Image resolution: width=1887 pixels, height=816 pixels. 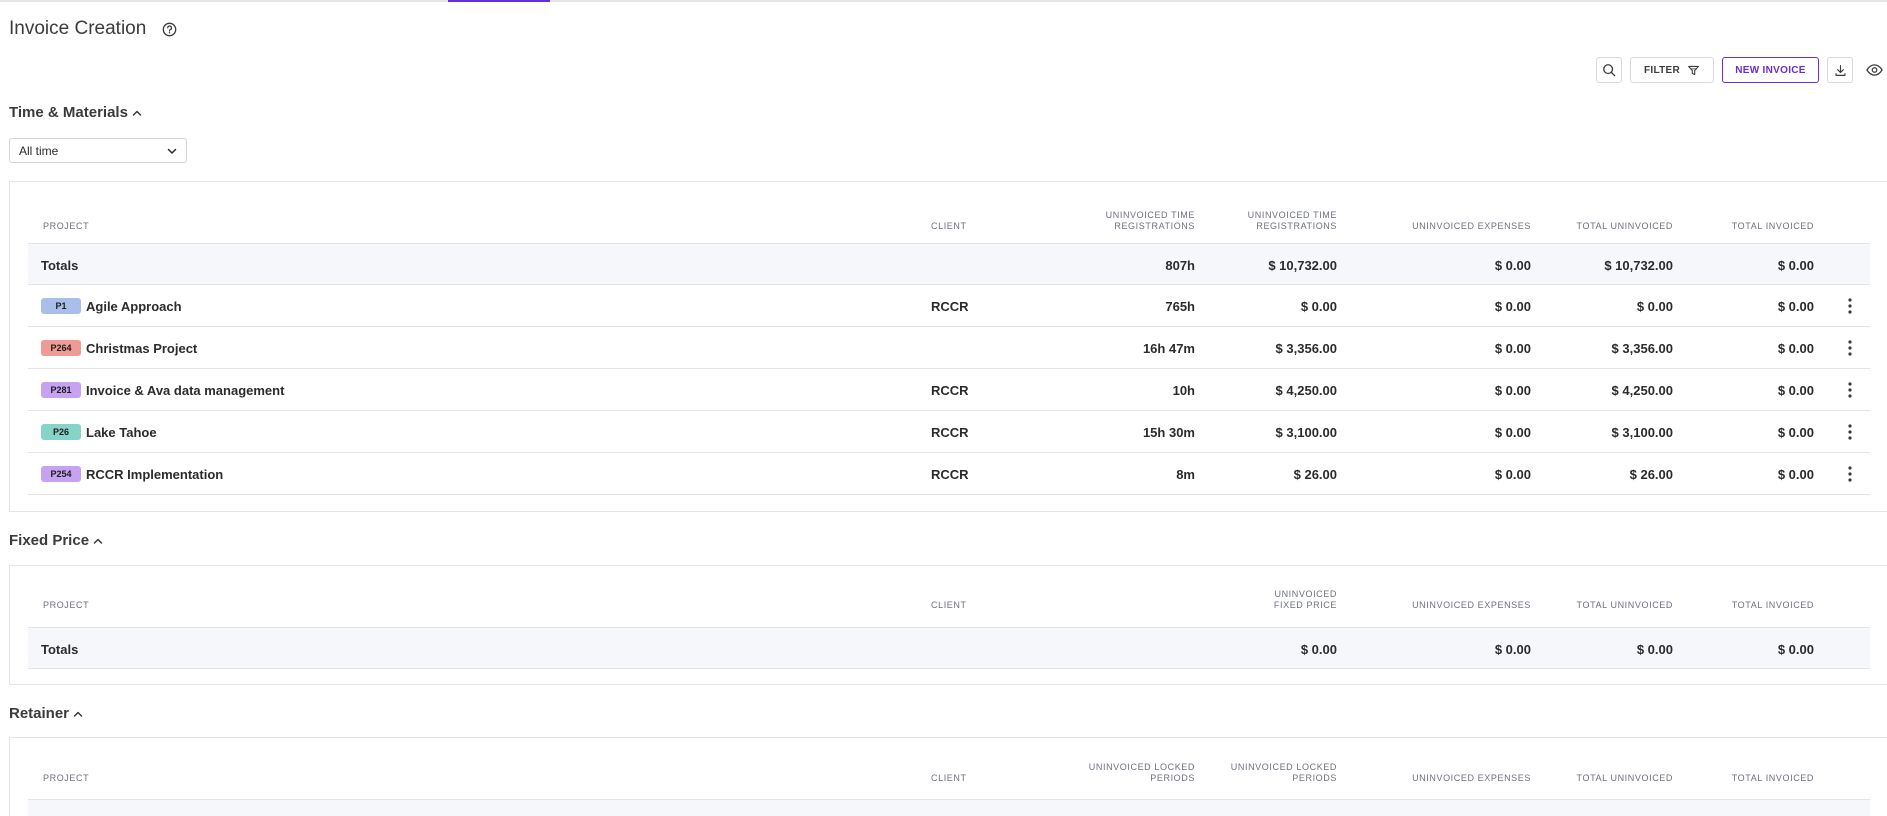 I want to click on search-button, so click(x=1609, y=70).